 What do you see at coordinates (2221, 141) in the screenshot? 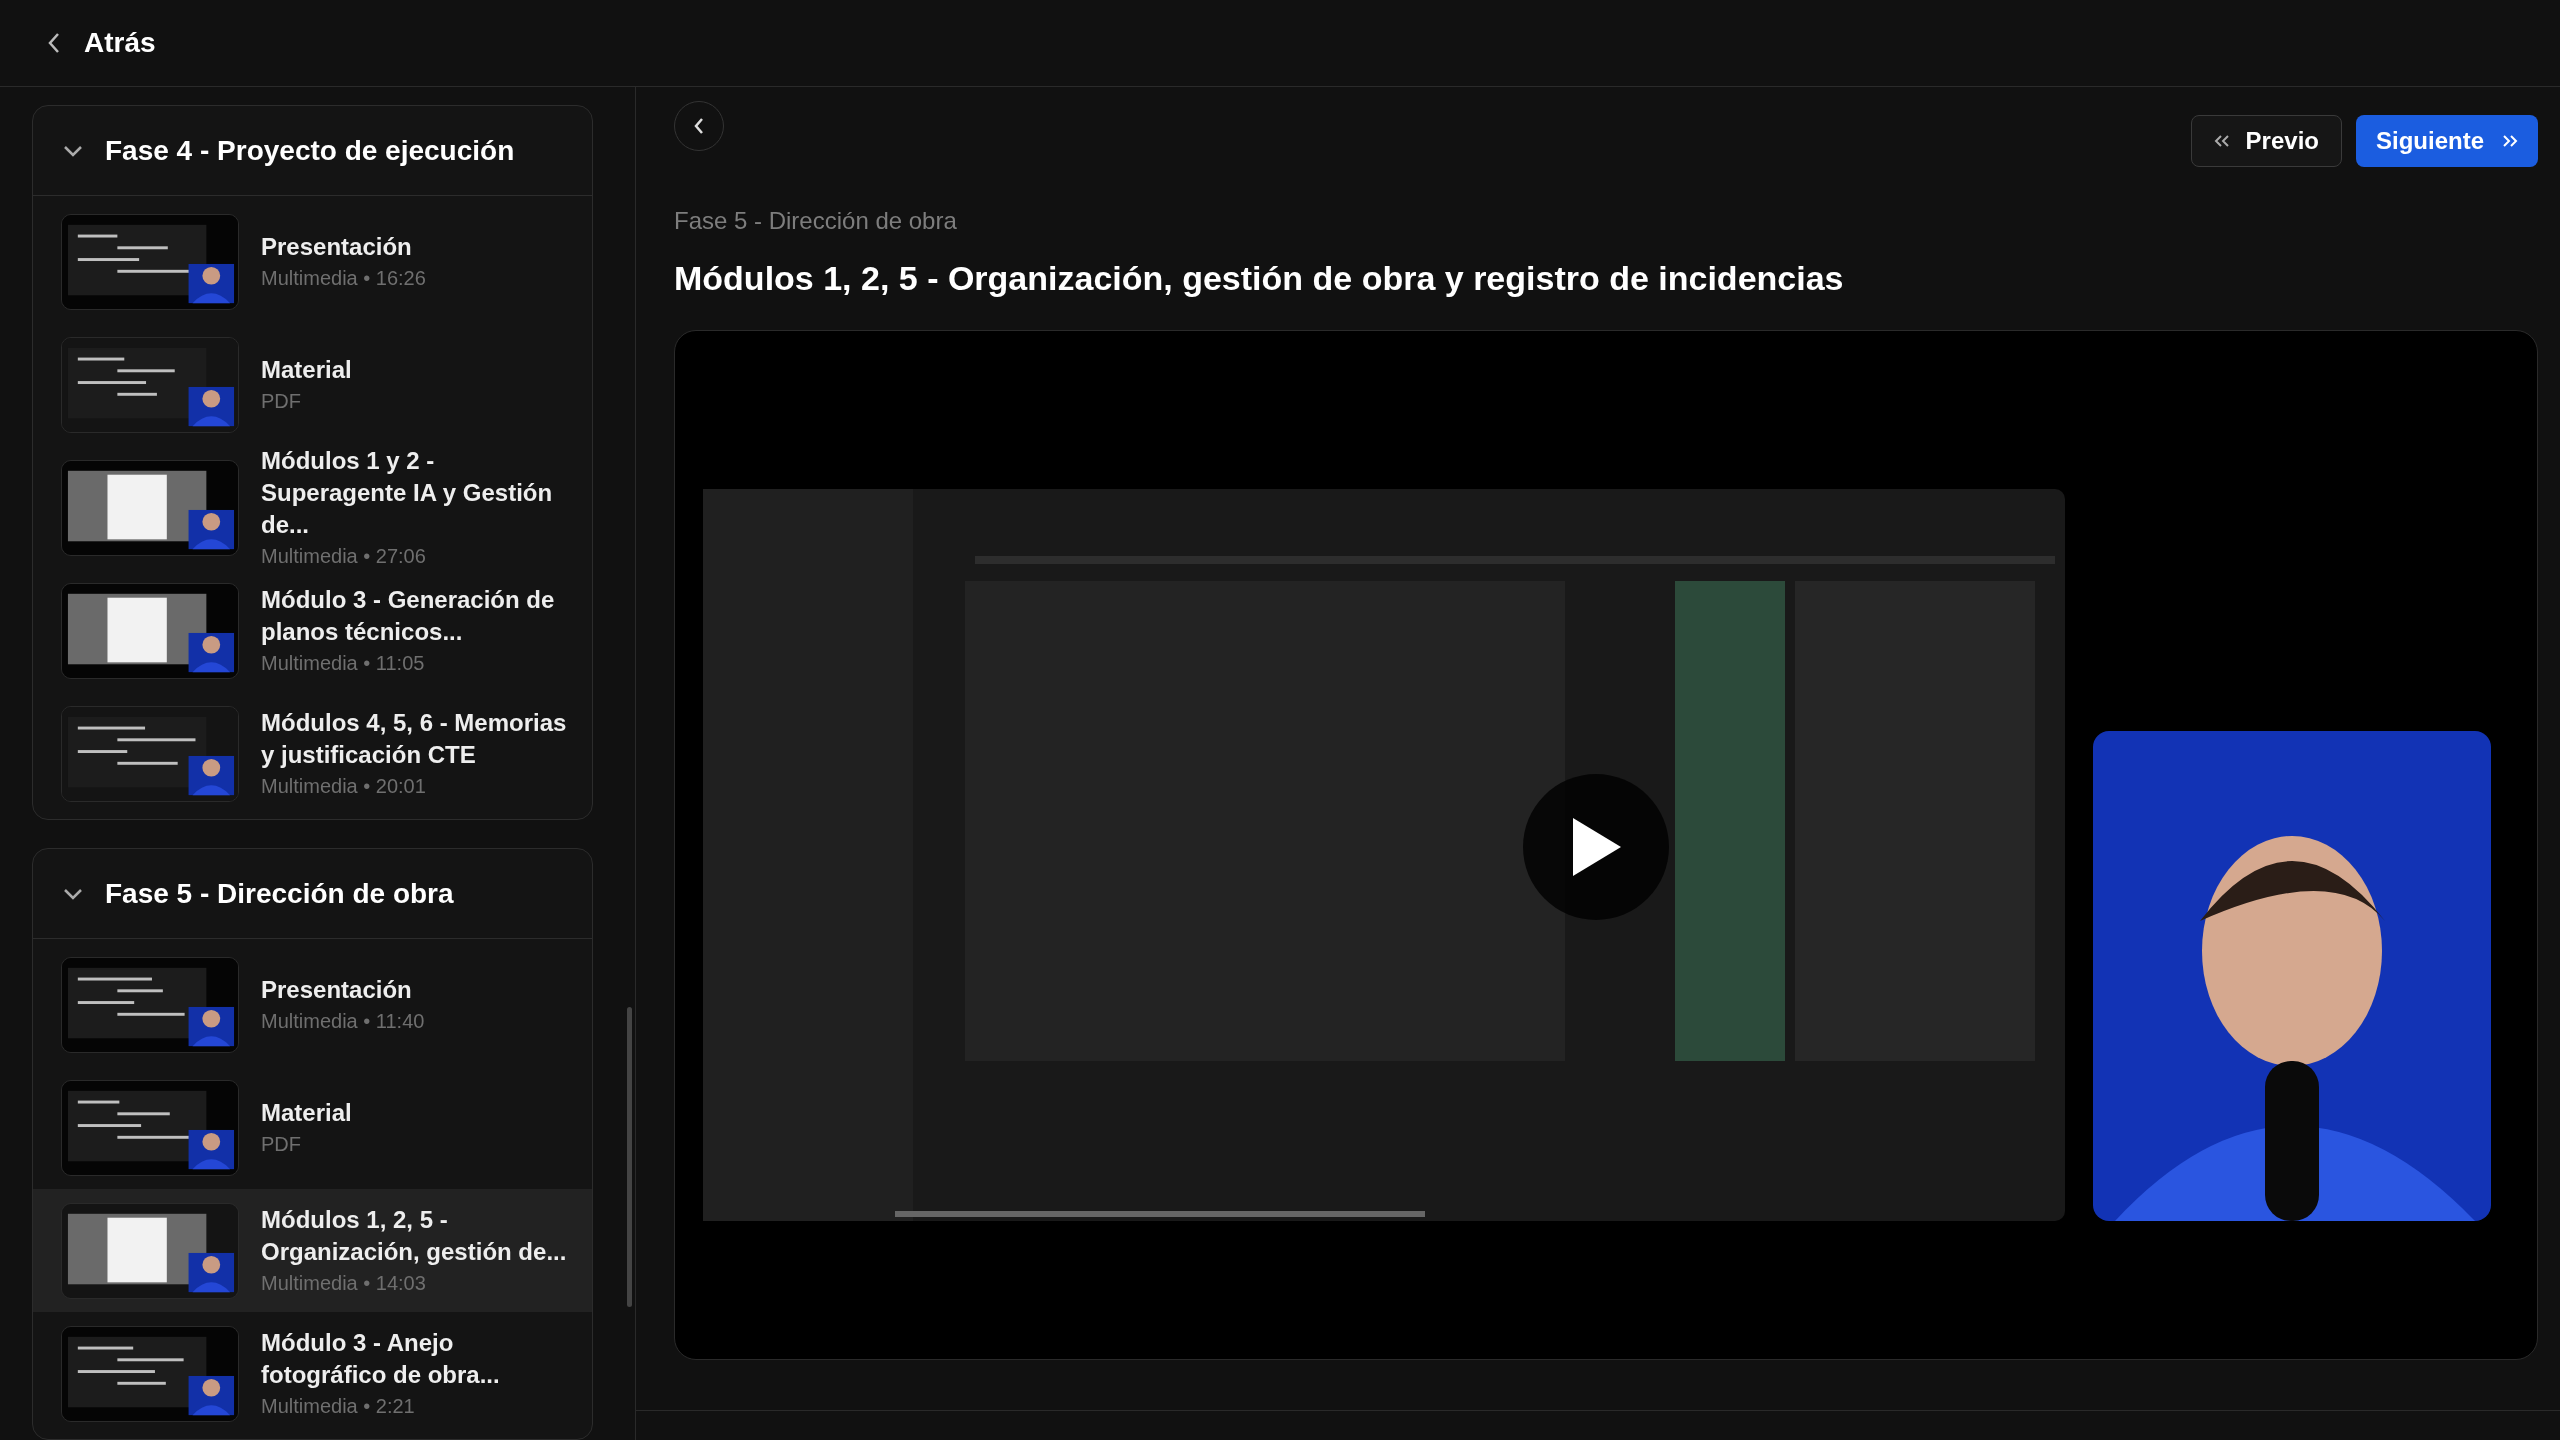
I see `double-chevron-left-icon` at bounding box center [2221, 141].